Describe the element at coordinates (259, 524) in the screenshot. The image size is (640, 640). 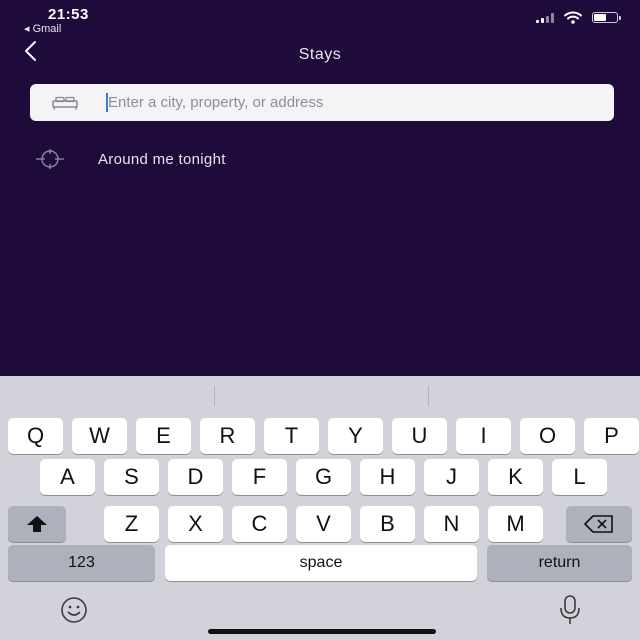
I see `key-c: C` at that location.